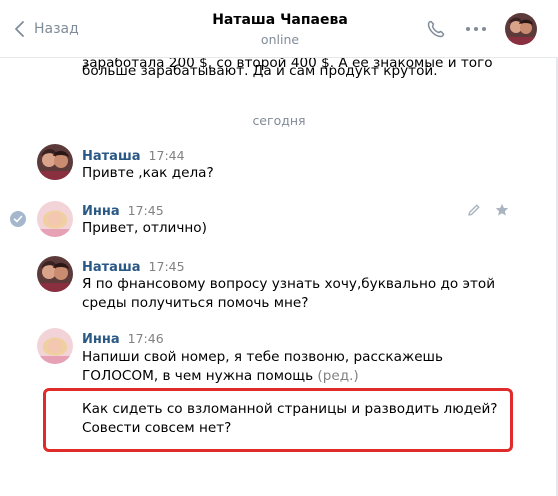 Image resolution: width=558 pixels, height=496 pixels. Describe the element at coordinates (56, 29) in the screenshot. I see `back-label: Назад` at that location.